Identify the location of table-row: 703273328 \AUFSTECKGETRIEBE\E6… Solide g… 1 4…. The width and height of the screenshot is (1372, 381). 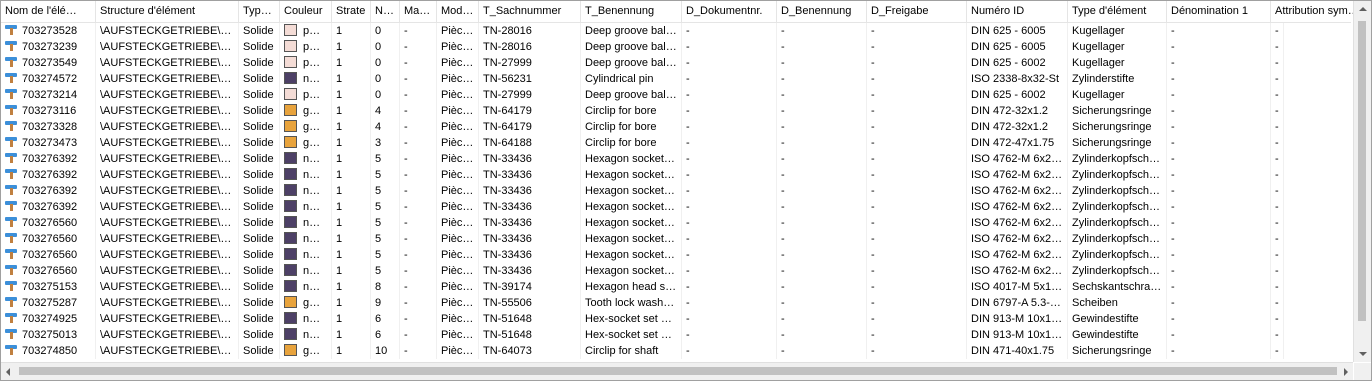
(676, 127).